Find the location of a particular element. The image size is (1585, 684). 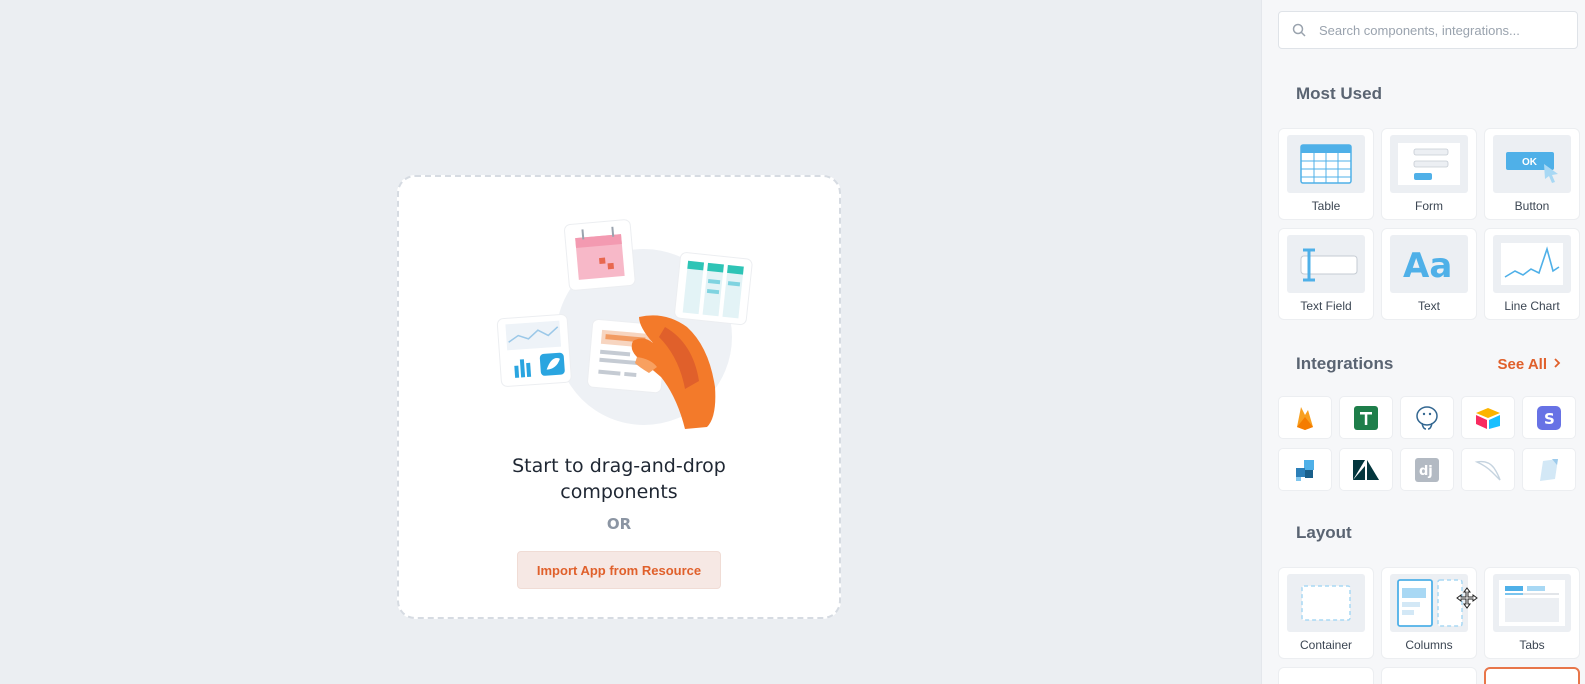

integration-docs is located at coordinates (1549, 469).